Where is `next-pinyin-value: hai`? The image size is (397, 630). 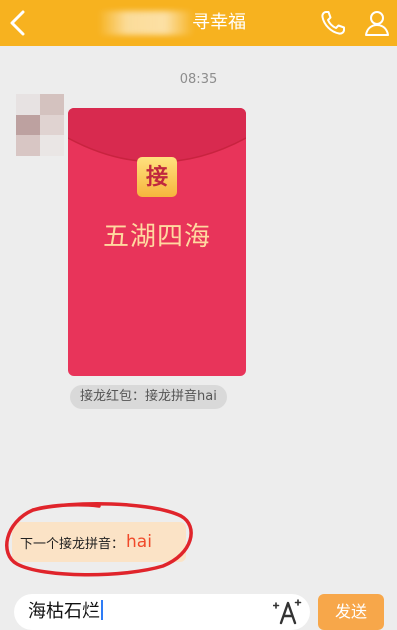 next-pinyin-value: hai is located at coordinates (139, 542).